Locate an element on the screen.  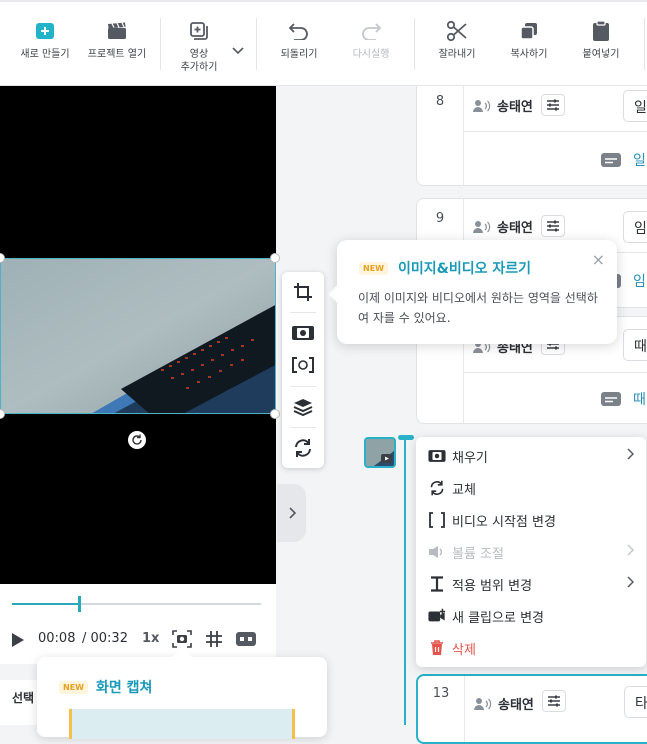
range-icon is located at coordinates (437, 584).